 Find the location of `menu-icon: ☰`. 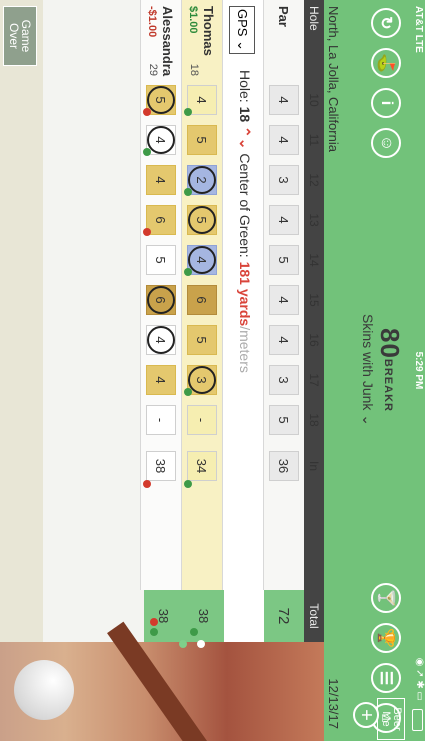

menu-icon: ☰ is located at coordinates (386, 678).